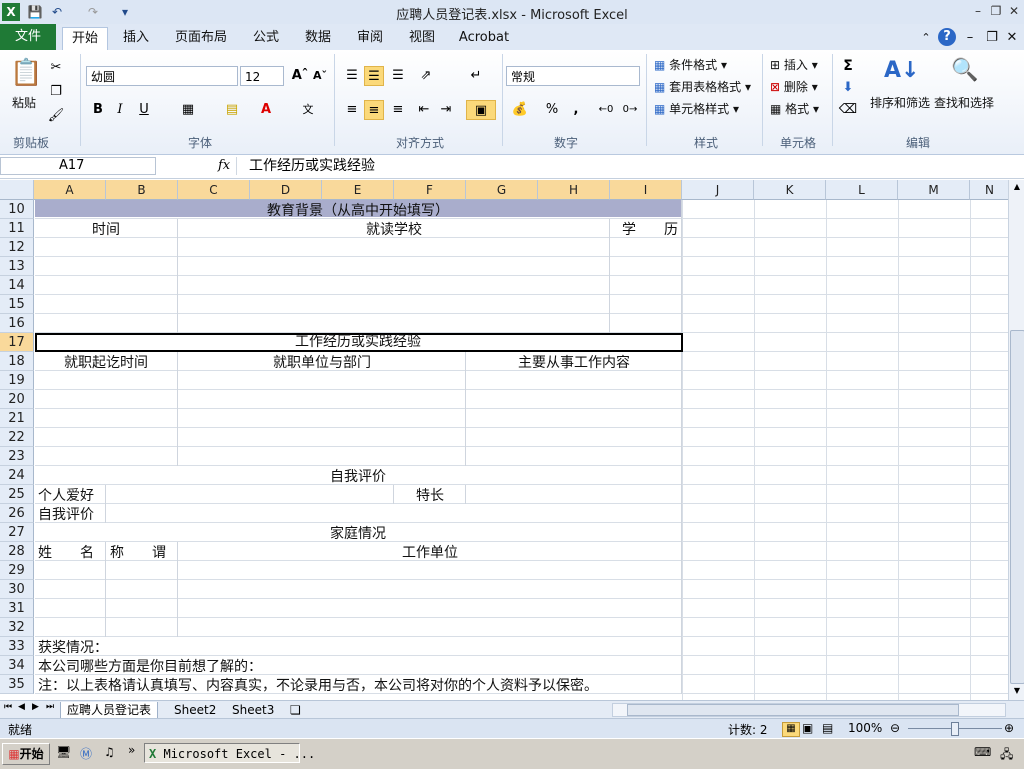 The image size is (1024, 769). I want to click on sheet-nav-last-icon: ⏭, so click(50, 707).